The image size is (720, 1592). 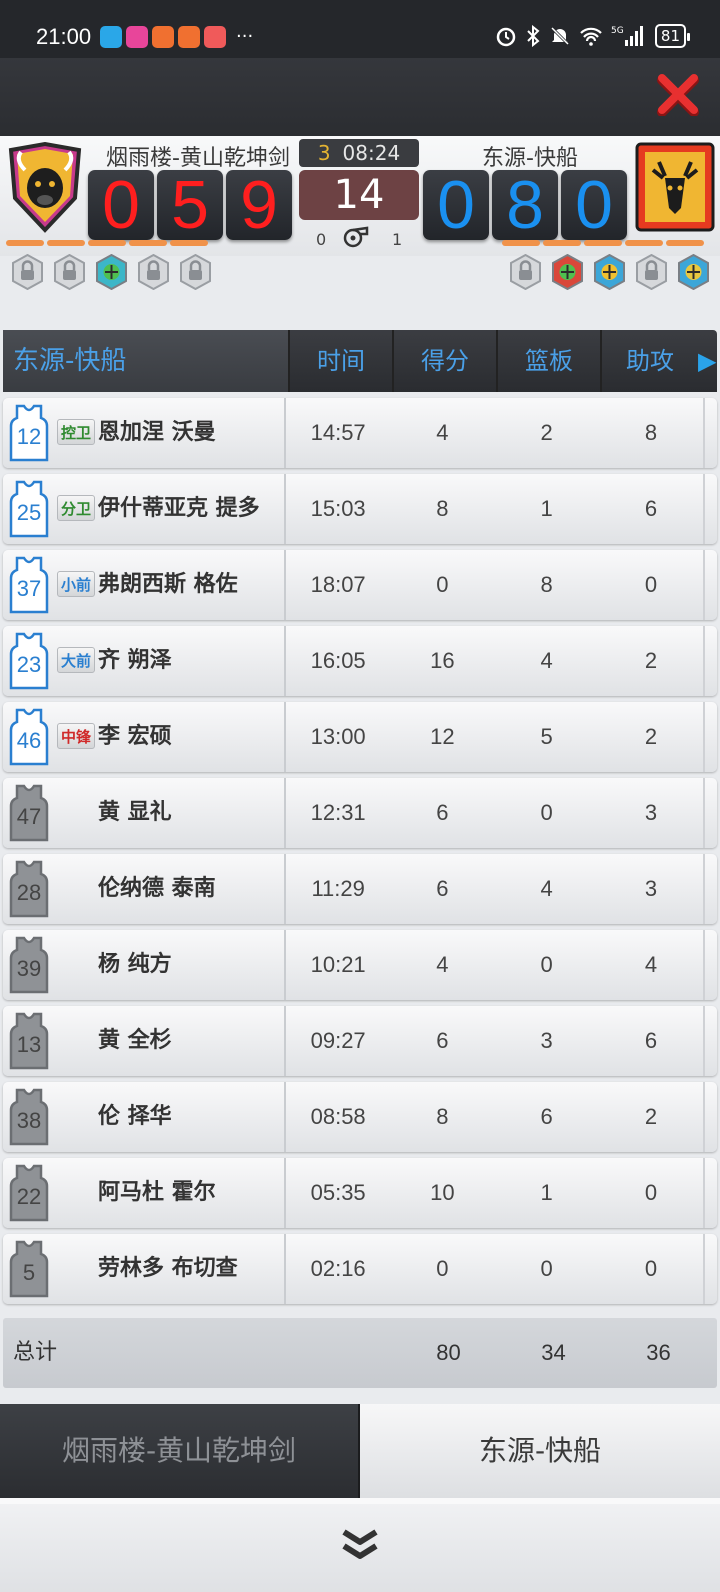 What do you see at coordinates (360, 1269) in the screenshot?
I see `table-row: 5 劳林多 布切查 02:16 0 0 0` at bounding box center [360, 1269].